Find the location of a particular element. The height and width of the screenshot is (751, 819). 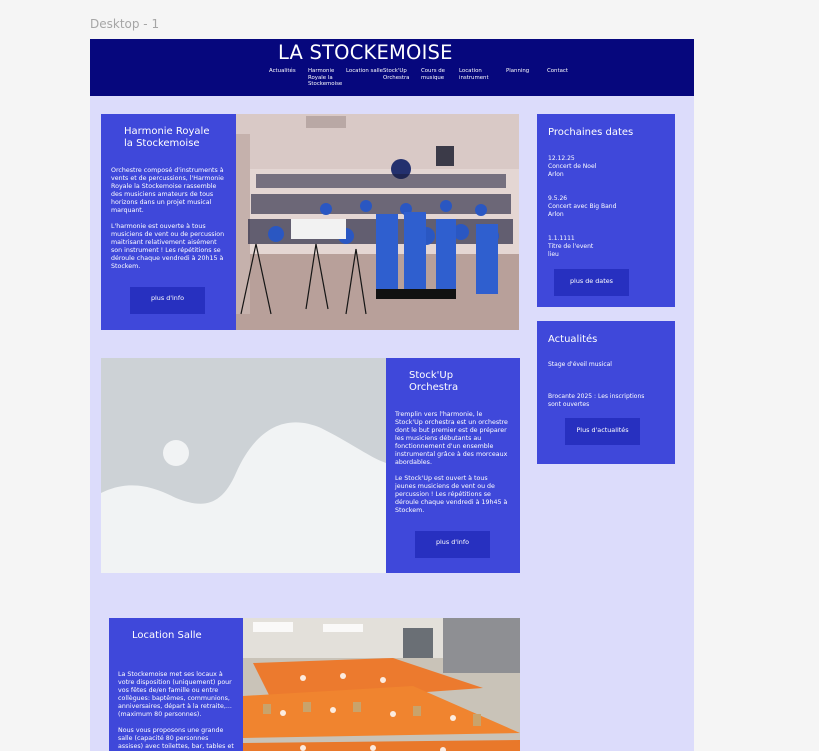

stockup-image-placeholder is located at coordinates (243, 465).